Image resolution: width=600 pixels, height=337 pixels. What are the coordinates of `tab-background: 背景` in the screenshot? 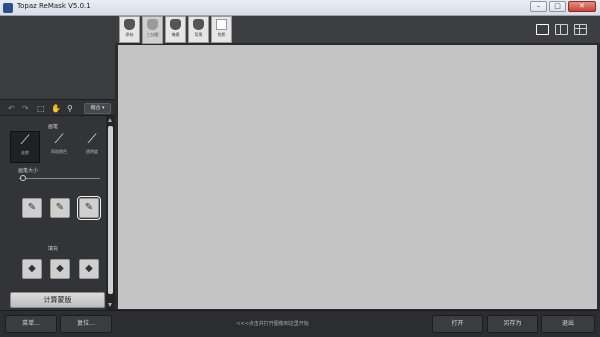 It's located at (198, 29).